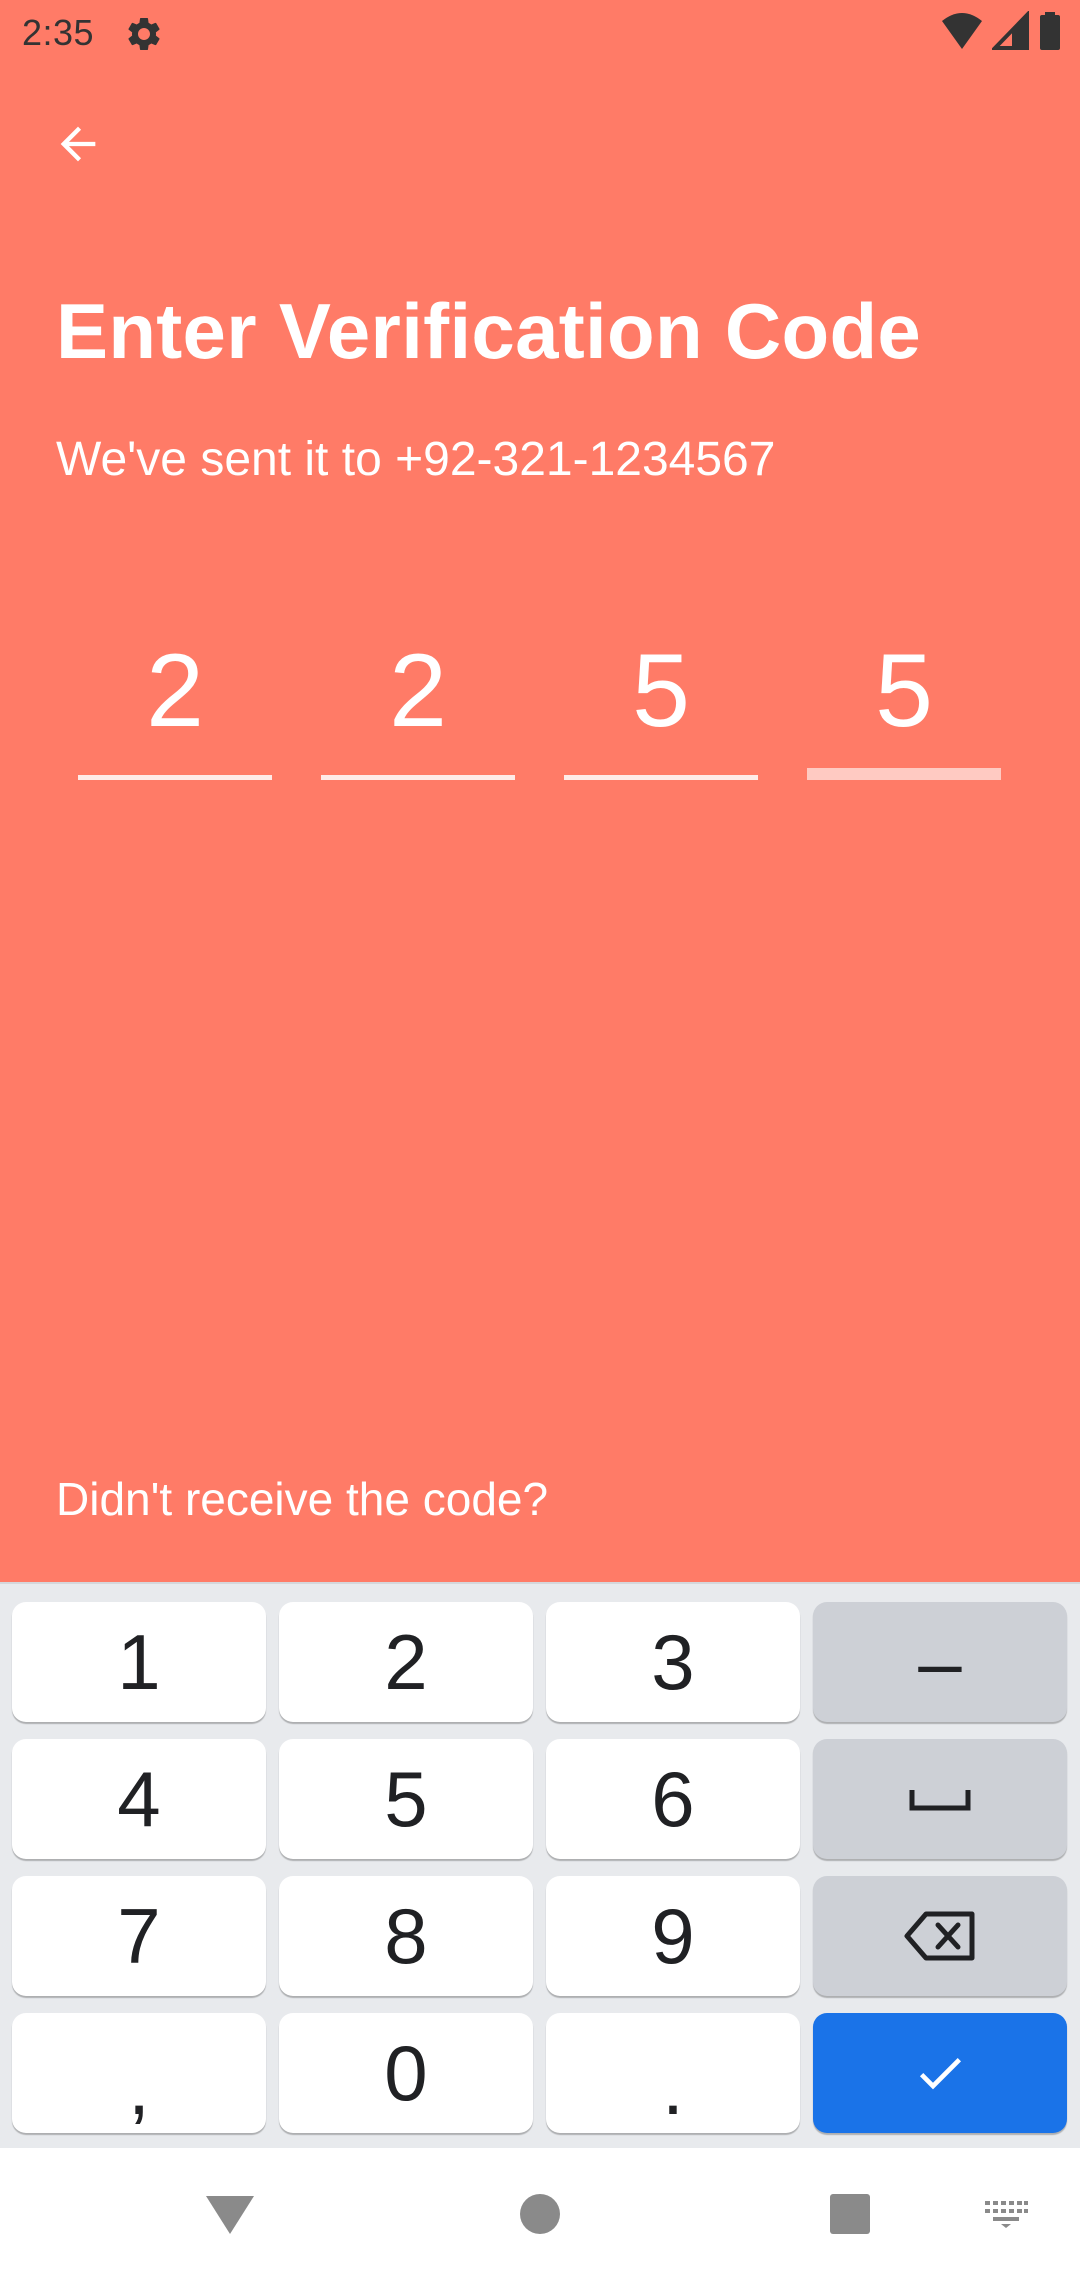  I want to click on key-3: 3, so click(673, 1662).